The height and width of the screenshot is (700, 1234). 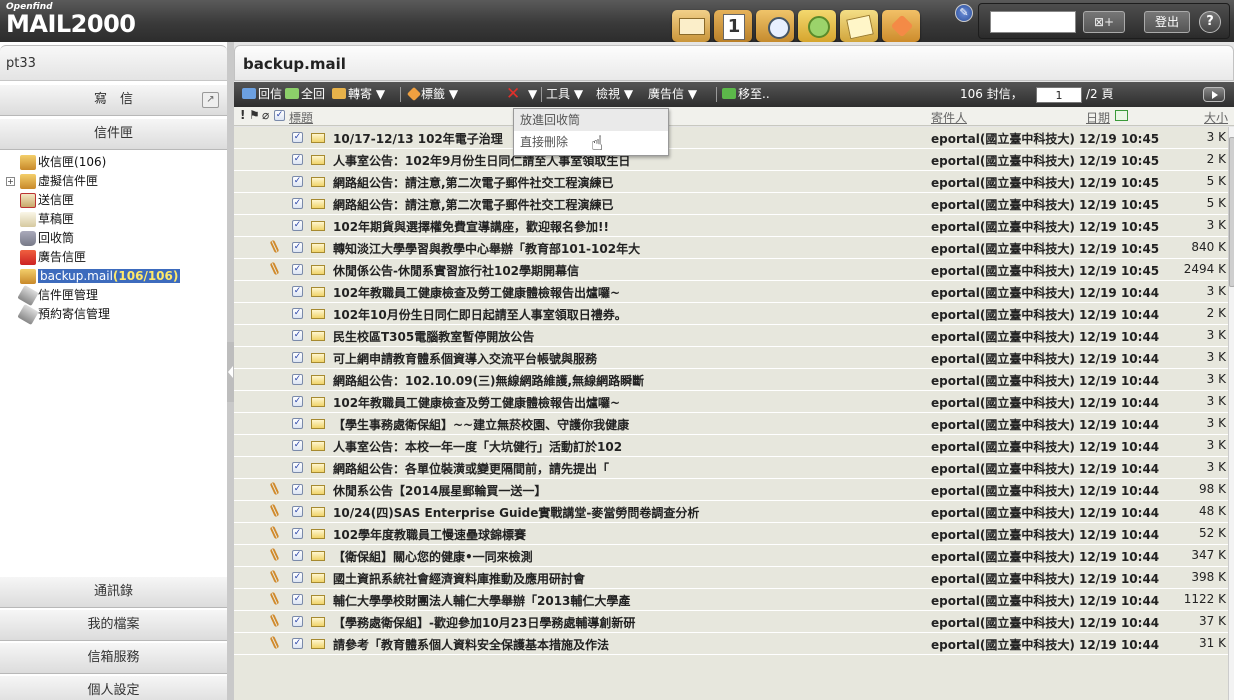 What do you see at coordinates (113, 658) in the screenshot?
I see `mailbox-service-button: 信箱服務` at bounding box center [113, 658].